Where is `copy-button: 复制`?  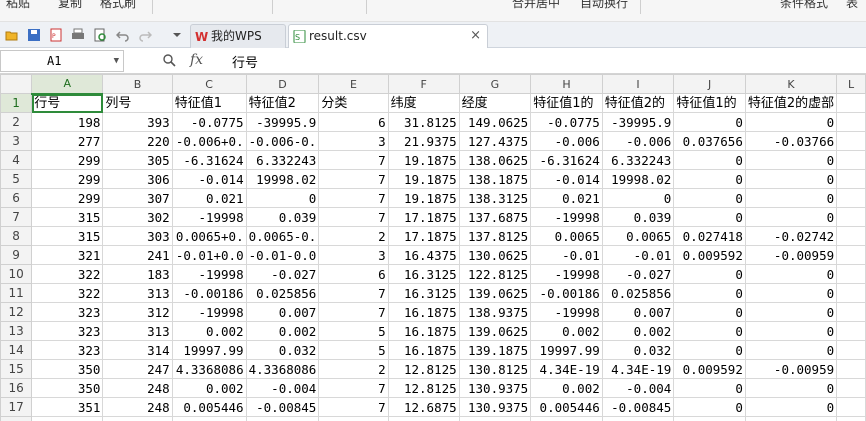
copy-button: 复制 is located at coordinates (70, 5).